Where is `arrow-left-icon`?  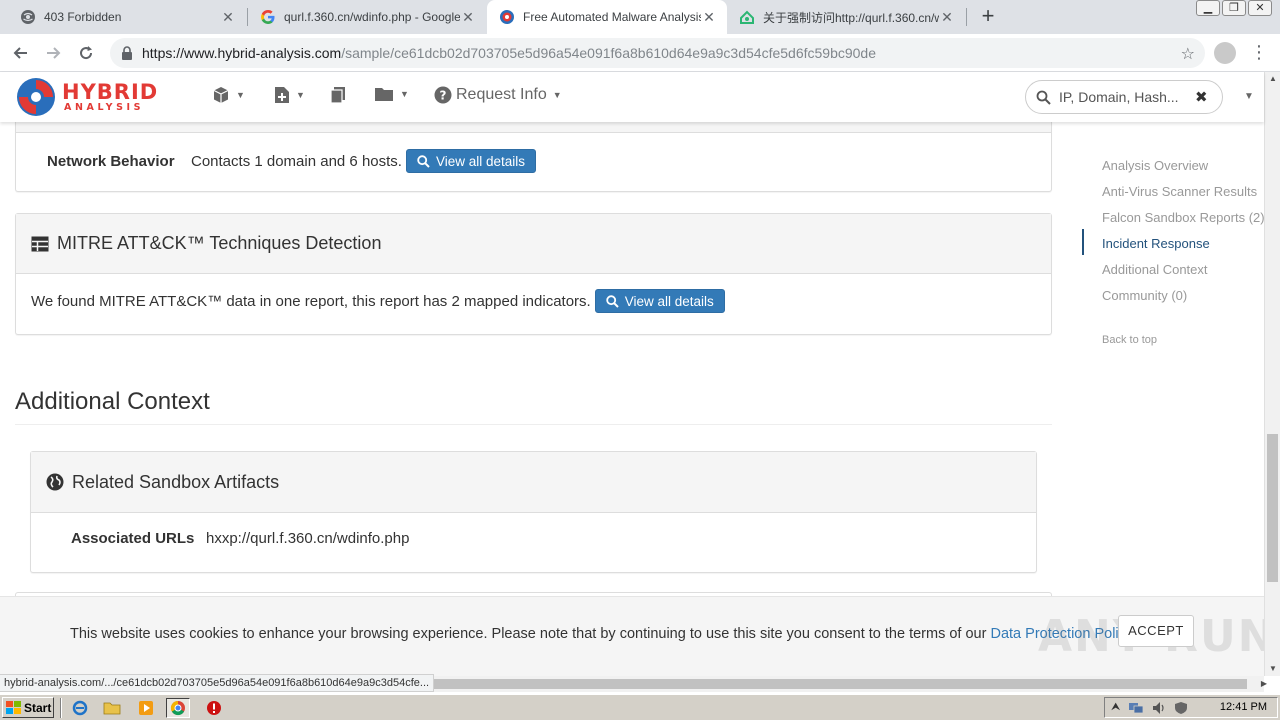
arrow-left-icon is located at coordinates (20, 53).